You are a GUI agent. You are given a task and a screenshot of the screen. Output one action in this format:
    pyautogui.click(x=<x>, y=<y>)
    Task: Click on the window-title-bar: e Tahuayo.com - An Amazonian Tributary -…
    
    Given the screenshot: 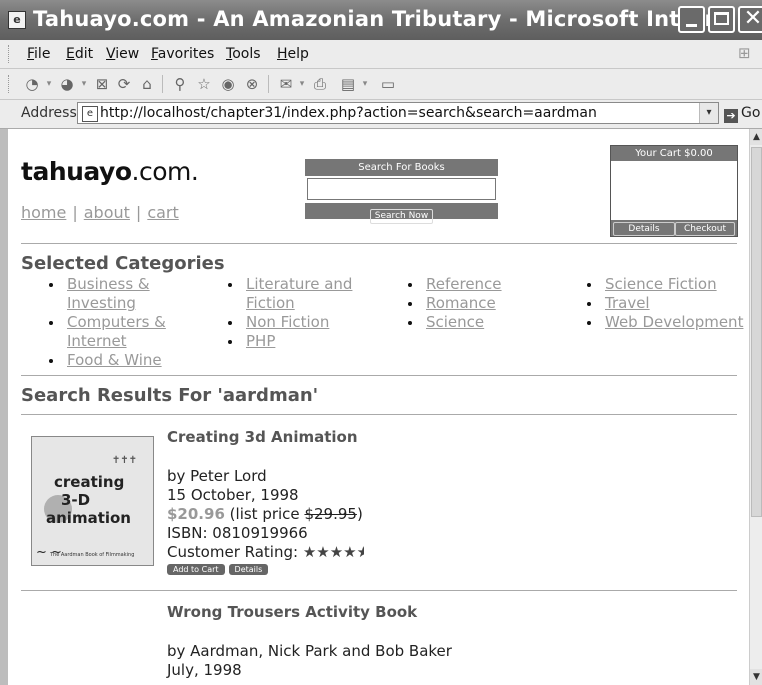 What is the action you would take?
    pyautogui.click(x=381, y=20)
    